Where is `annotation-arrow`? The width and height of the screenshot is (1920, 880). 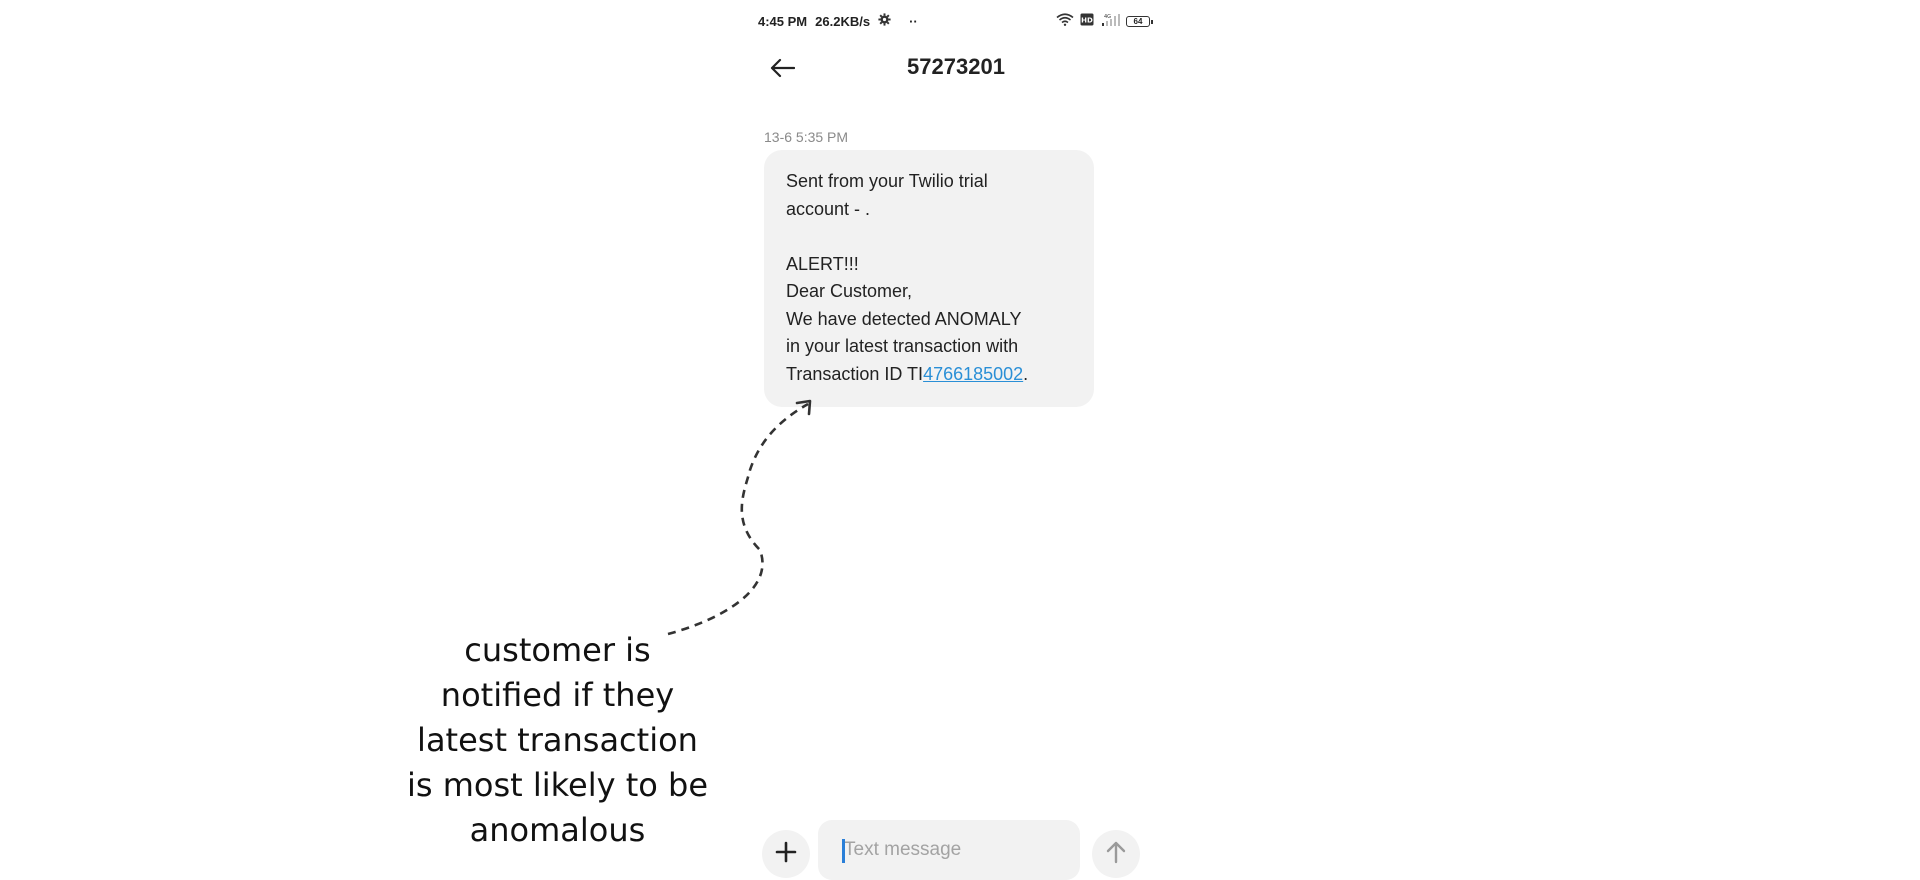 annotation-arrow is located at coordinates (739, 517).